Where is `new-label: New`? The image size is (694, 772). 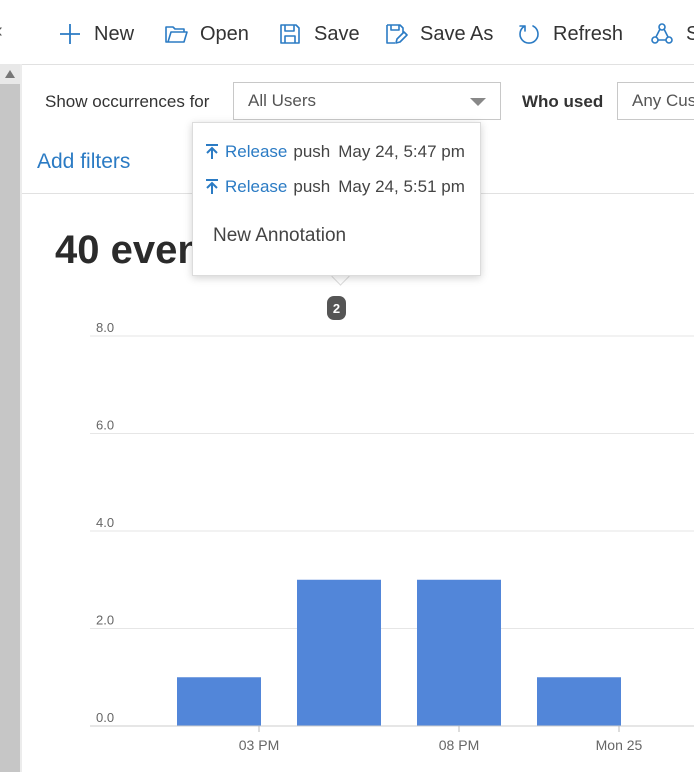
new-label: New is located at coordinates (114, 33).